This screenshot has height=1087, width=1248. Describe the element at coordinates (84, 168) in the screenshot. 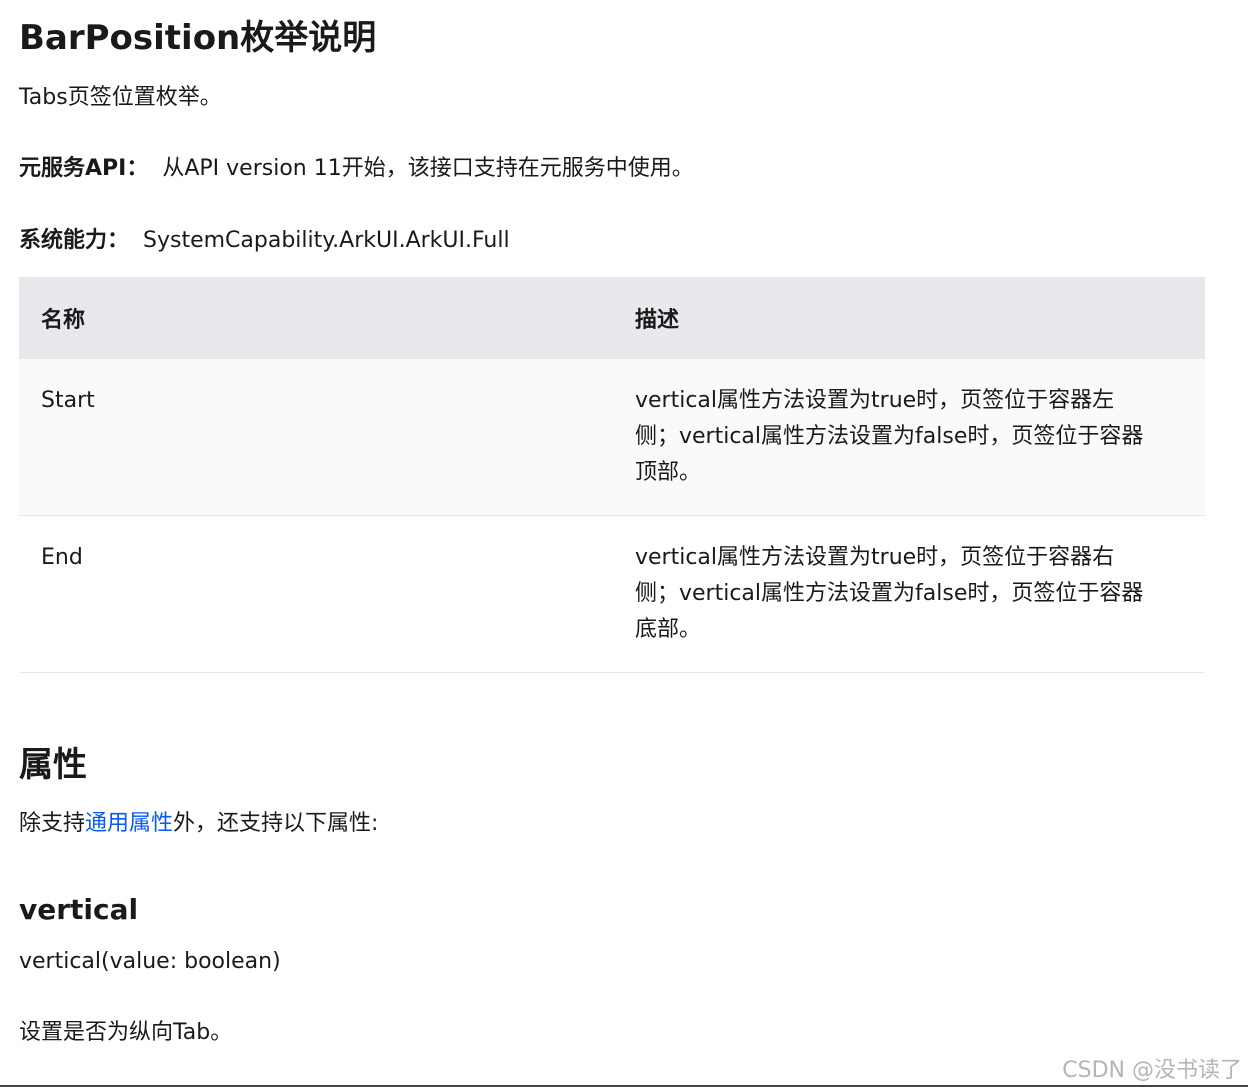

I see `atomic-service-label: 元服务API：` at that location.